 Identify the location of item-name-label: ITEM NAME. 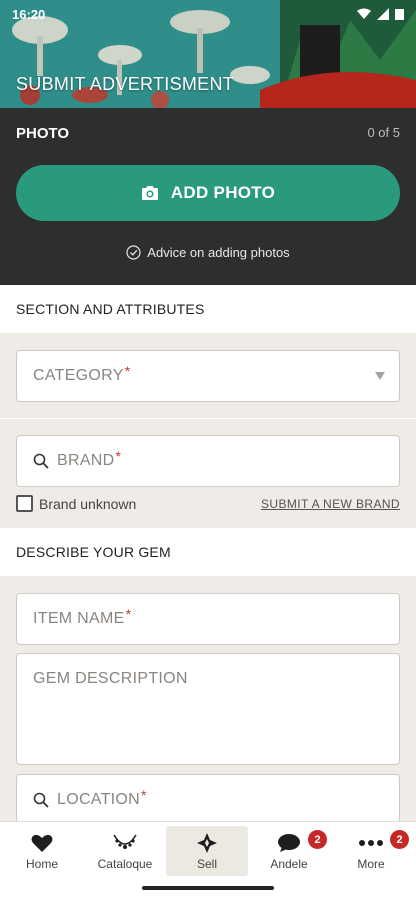
(79, 618).